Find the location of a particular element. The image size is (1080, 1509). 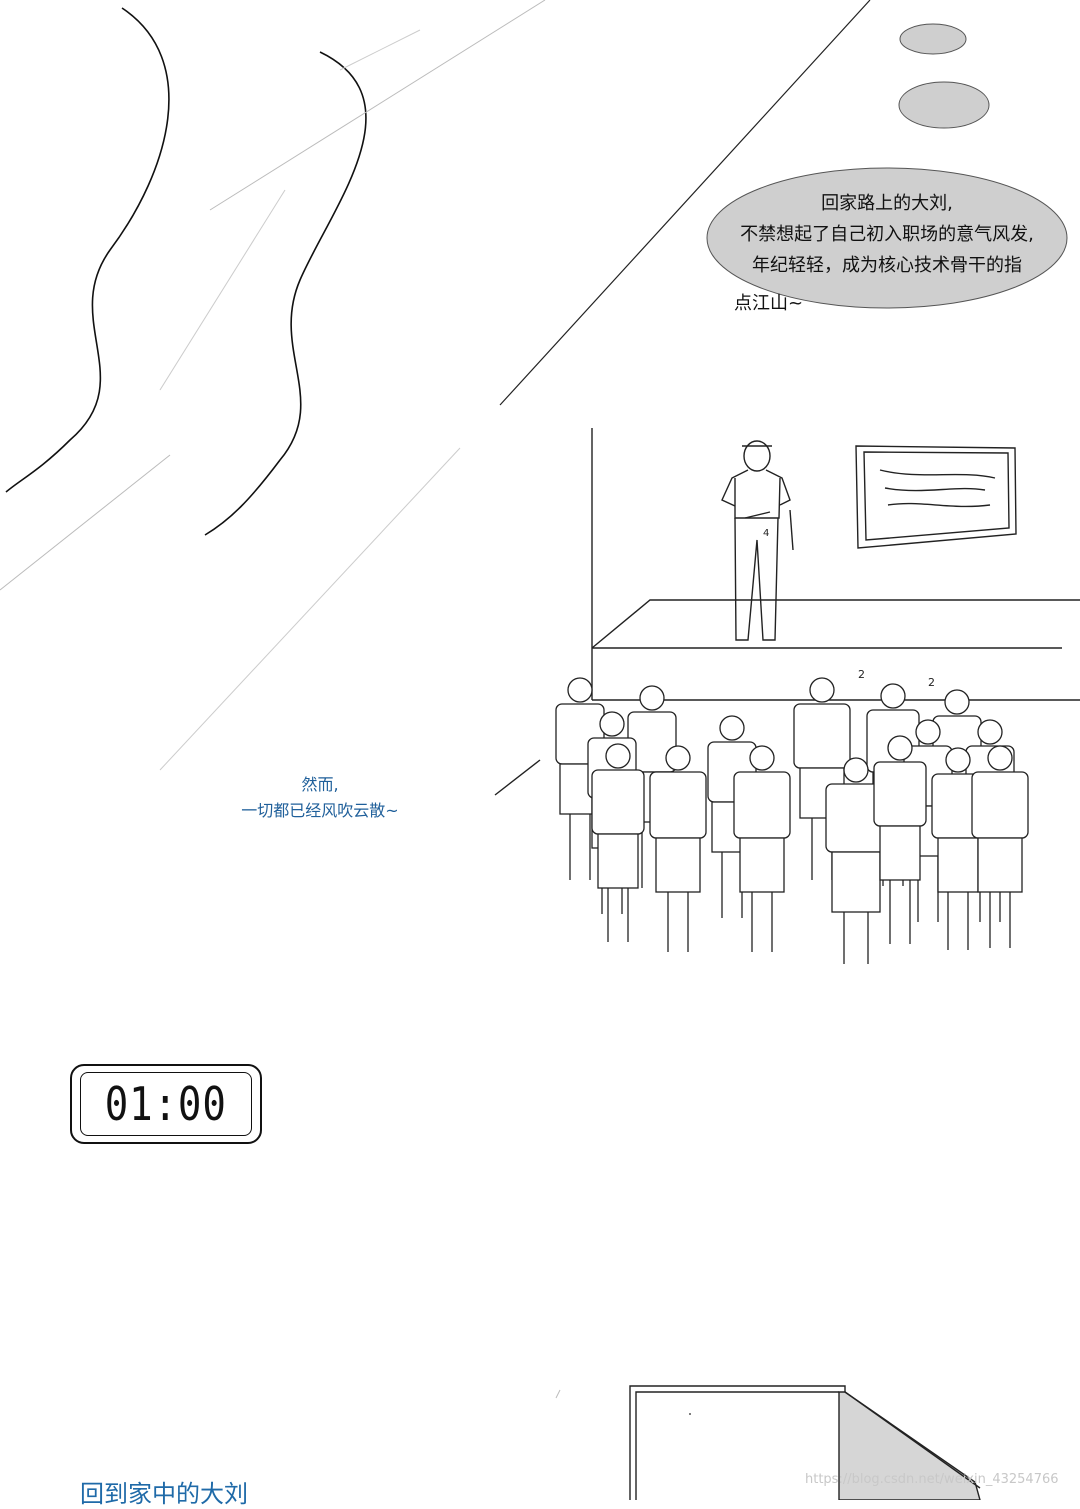

bottom-caption: 回到家中的大刘 is located at coordinates (164, 1494).